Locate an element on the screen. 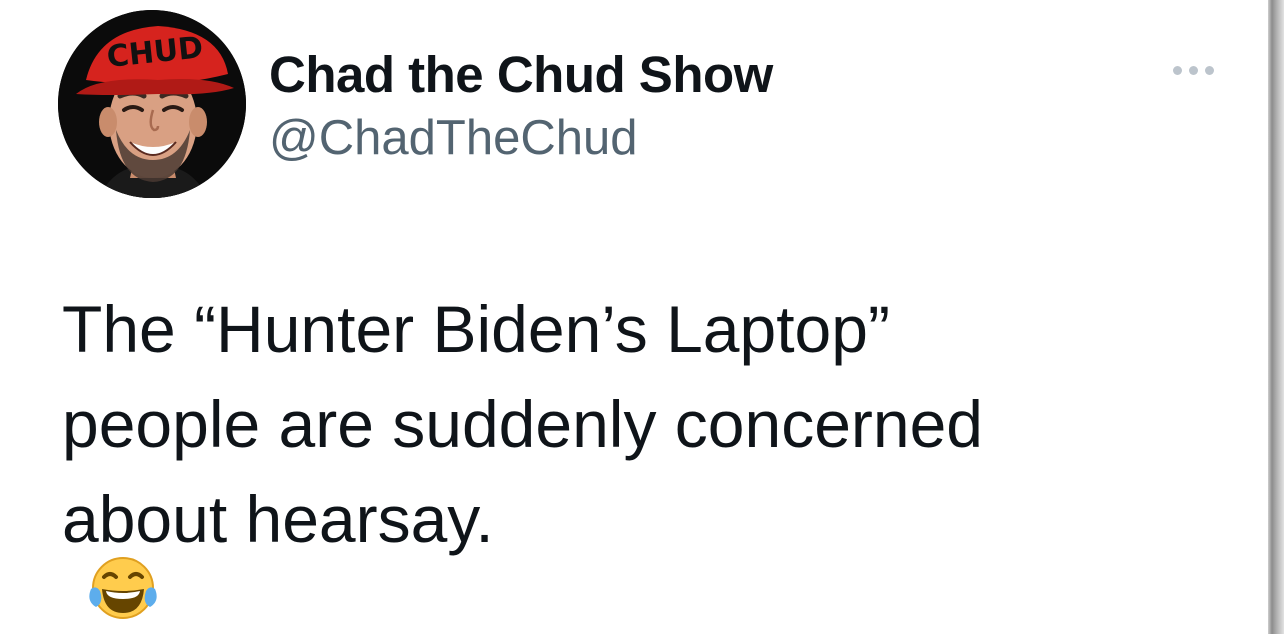 This screenshot has width=1284, height=634. avatar: CHUD is located at coordinates (152, 104).